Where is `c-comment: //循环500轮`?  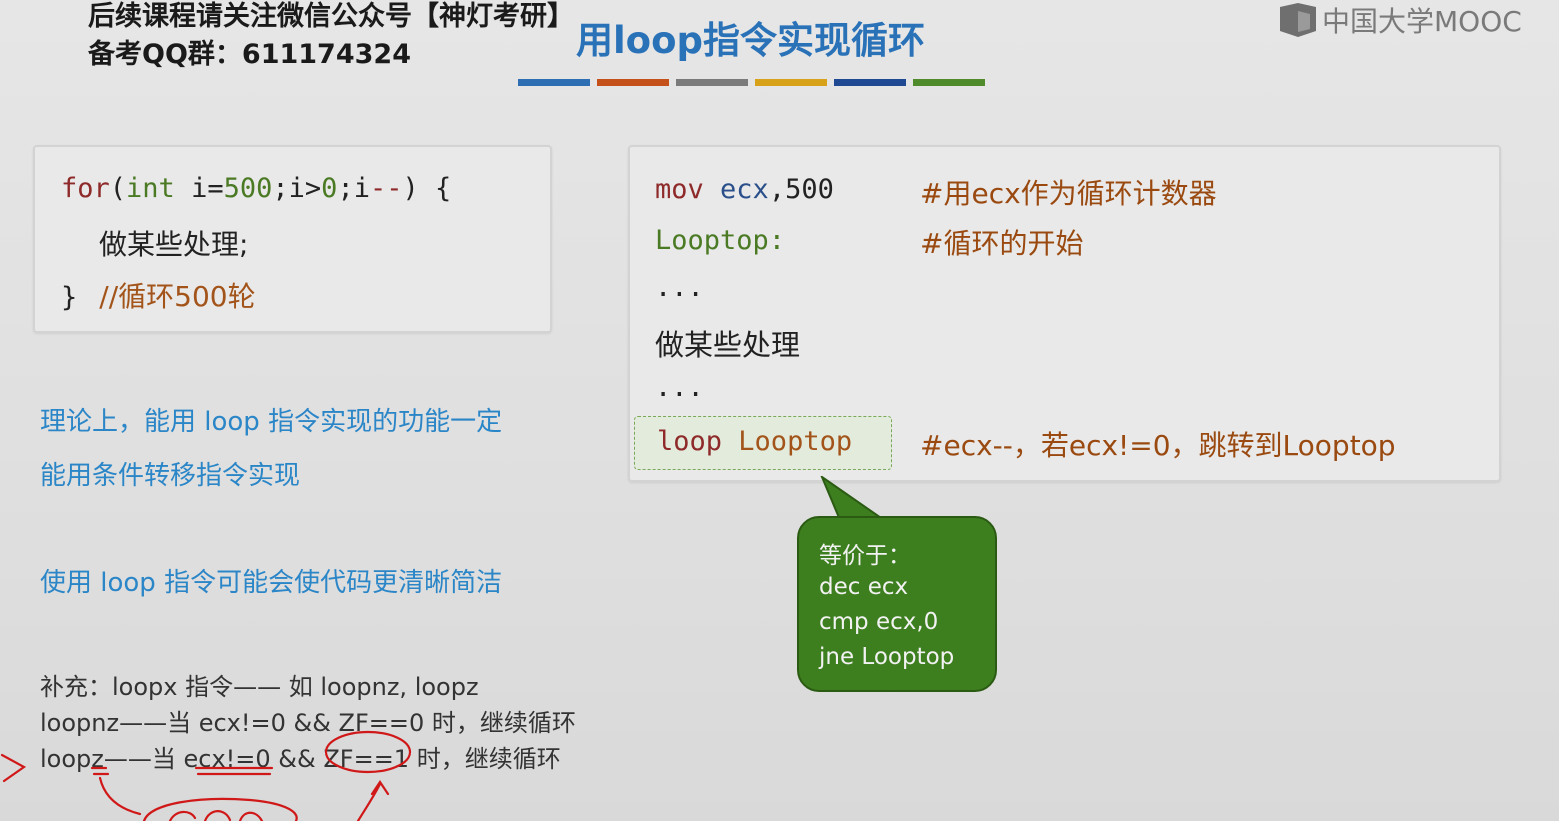 c-comment: //循环500轮 is located at coordinates (177, 296).